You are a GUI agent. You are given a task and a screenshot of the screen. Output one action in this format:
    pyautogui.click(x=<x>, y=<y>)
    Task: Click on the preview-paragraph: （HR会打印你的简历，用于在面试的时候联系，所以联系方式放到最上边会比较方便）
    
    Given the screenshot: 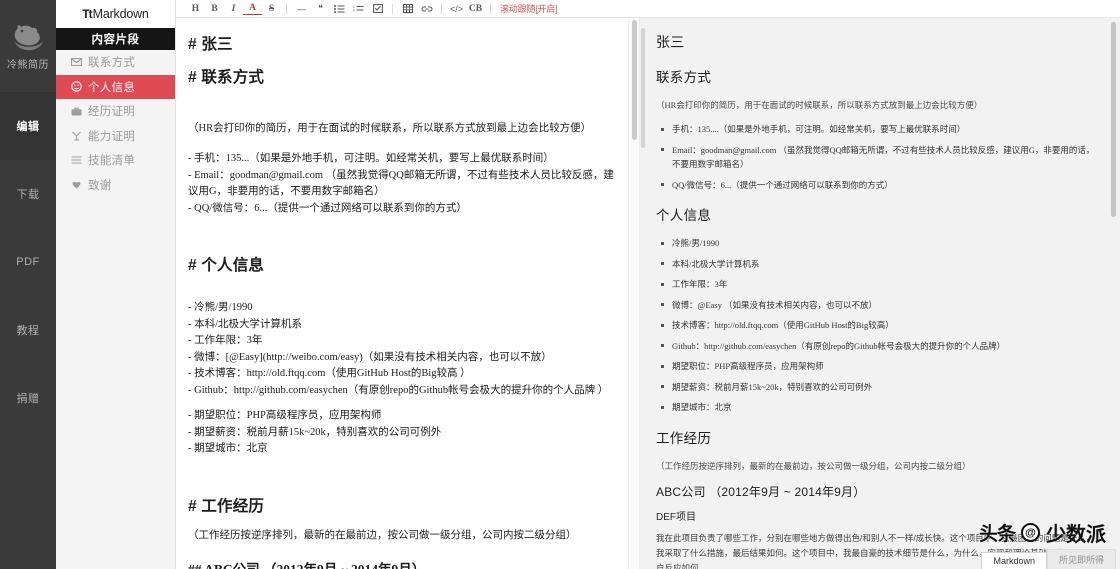 What is the action you would take?
    pyautogui.click(x=819, y=105)
    